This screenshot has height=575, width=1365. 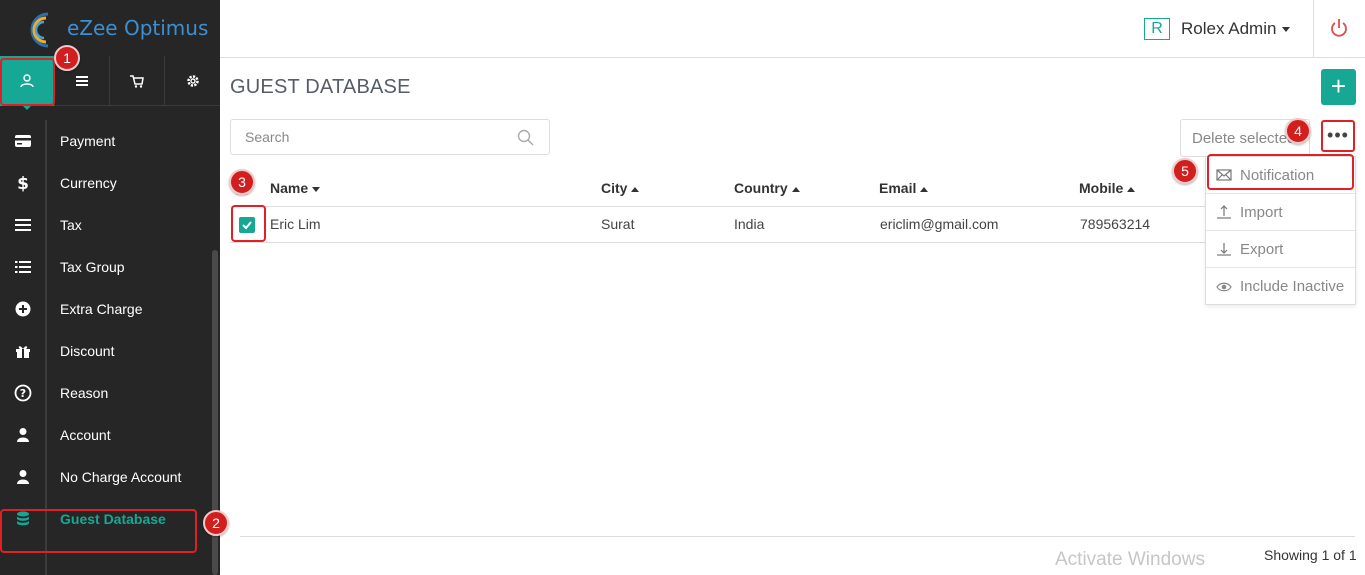 What do you see at coordinates (22, 352) in the screenshot?
I see `gift-icon` at bounding box center [22, 352].